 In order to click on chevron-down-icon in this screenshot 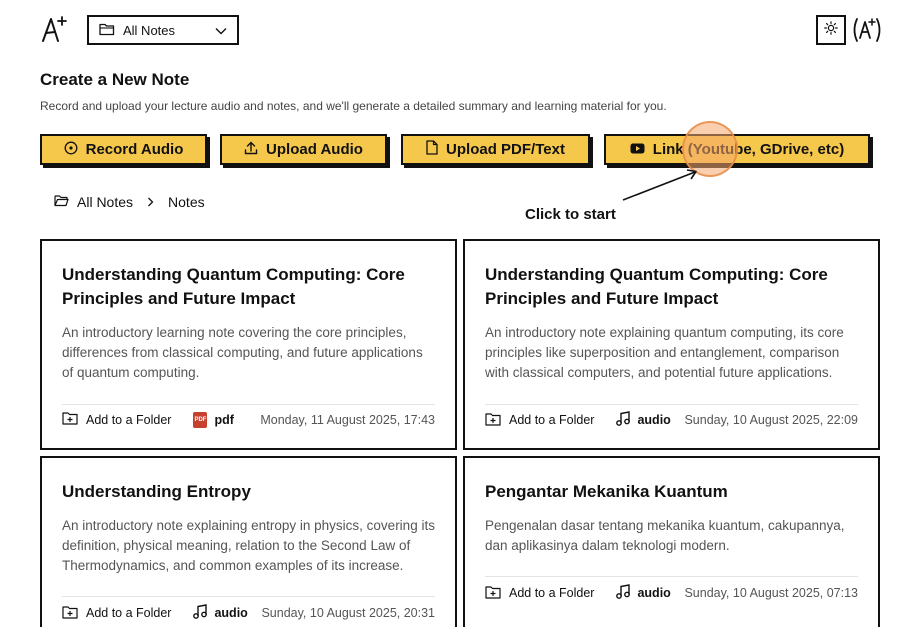, I will do `click(221, 30)`.